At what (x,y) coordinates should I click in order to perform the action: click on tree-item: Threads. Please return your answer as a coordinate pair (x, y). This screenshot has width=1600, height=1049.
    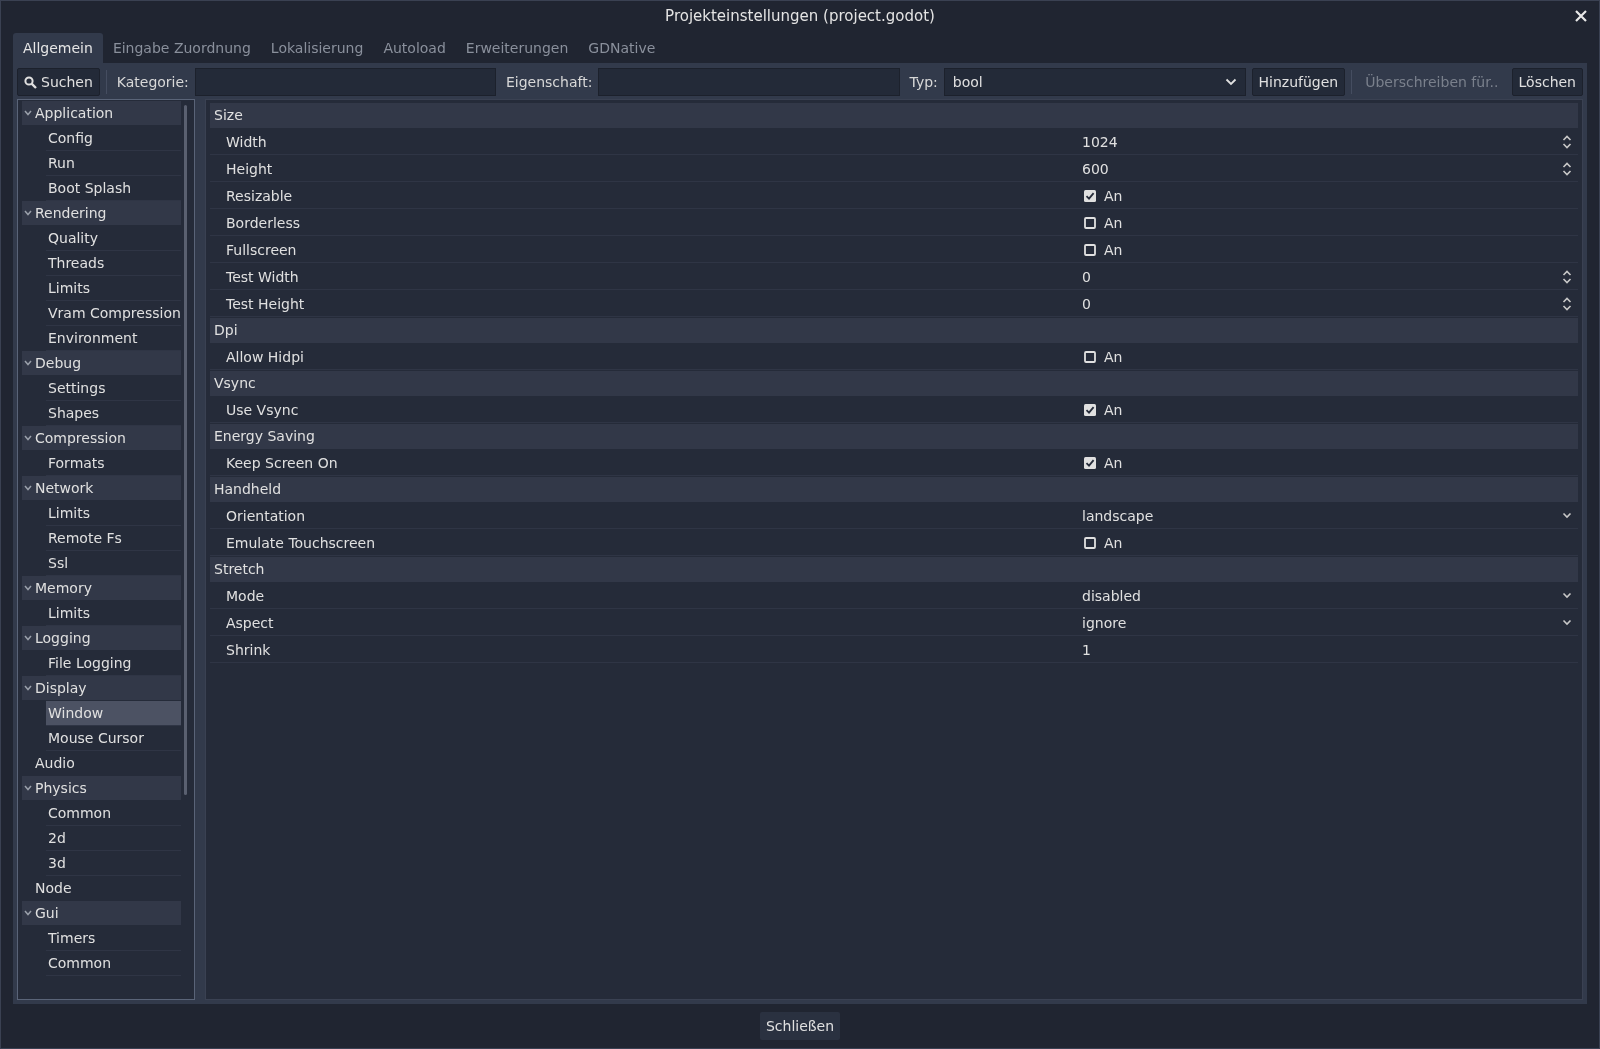
    Looking at the image, I should click on (113, 263).